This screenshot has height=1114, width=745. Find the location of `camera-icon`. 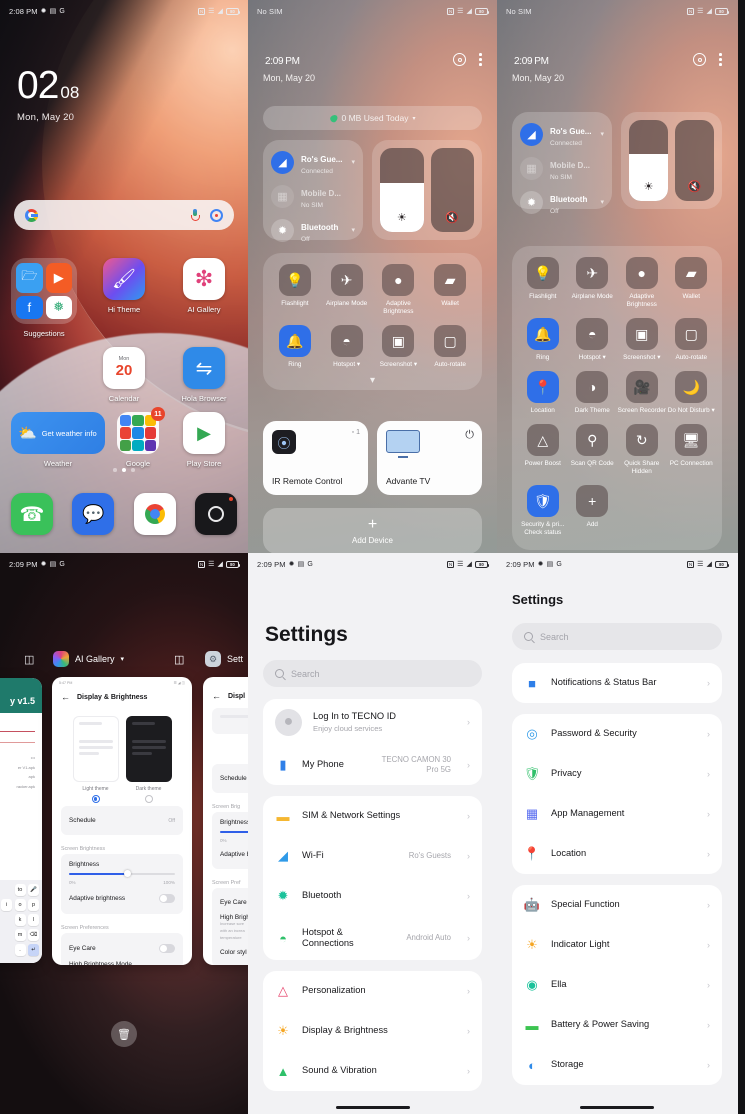

camera-icon is located at coordinates (215, 514).